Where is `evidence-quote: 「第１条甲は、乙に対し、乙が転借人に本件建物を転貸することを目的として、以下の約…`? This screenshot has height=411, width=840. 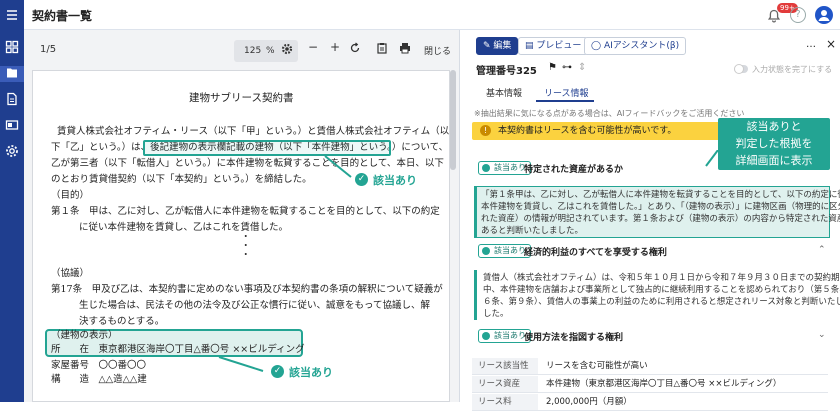 evidence-quote: 「第１条甲は、乙に対し、乙が転借人に本件建物を転貸することを目的として、以下の約… is located at coordinates (657, 212).